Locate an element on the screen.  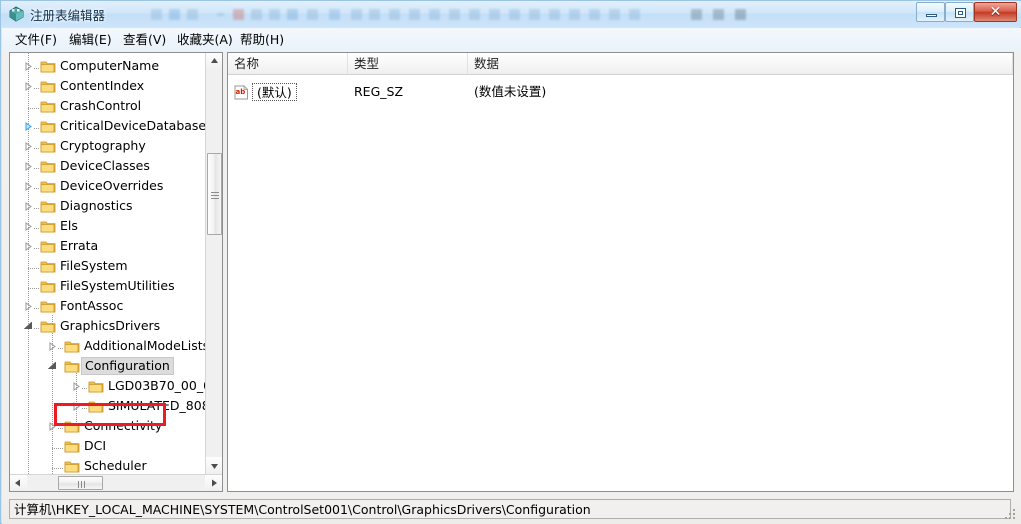
maximize-button is located at coordinates (959, 12).